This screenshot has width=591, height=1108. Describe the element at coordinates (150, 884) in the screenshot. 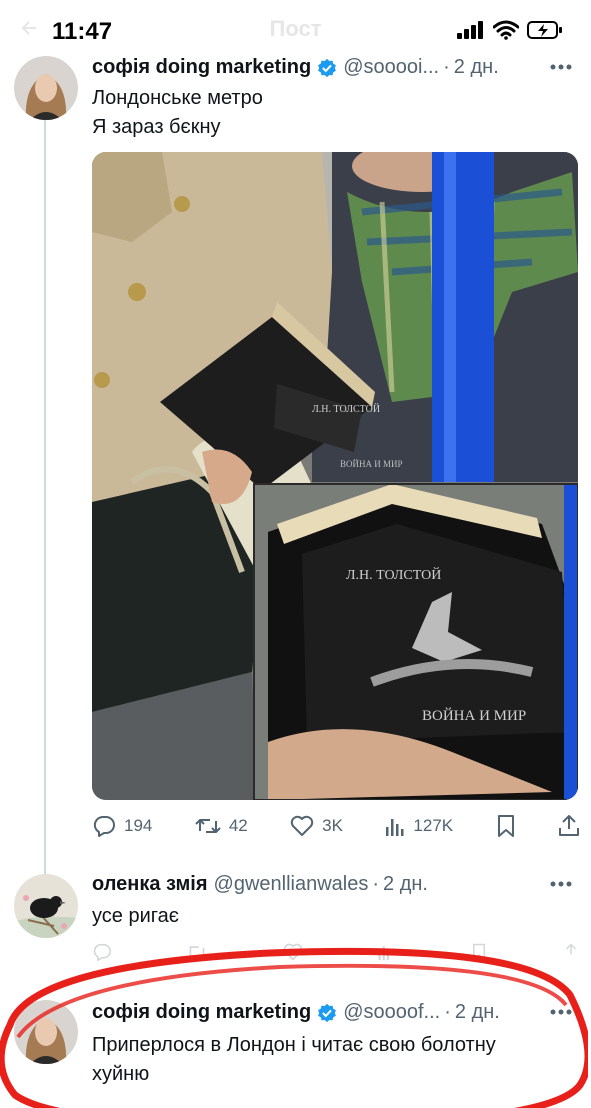

I see `display-name: оленка змія` at that location.